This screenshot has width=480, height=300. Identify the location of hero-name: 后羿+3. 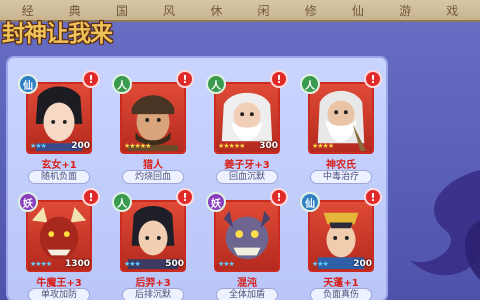
(153, 283).